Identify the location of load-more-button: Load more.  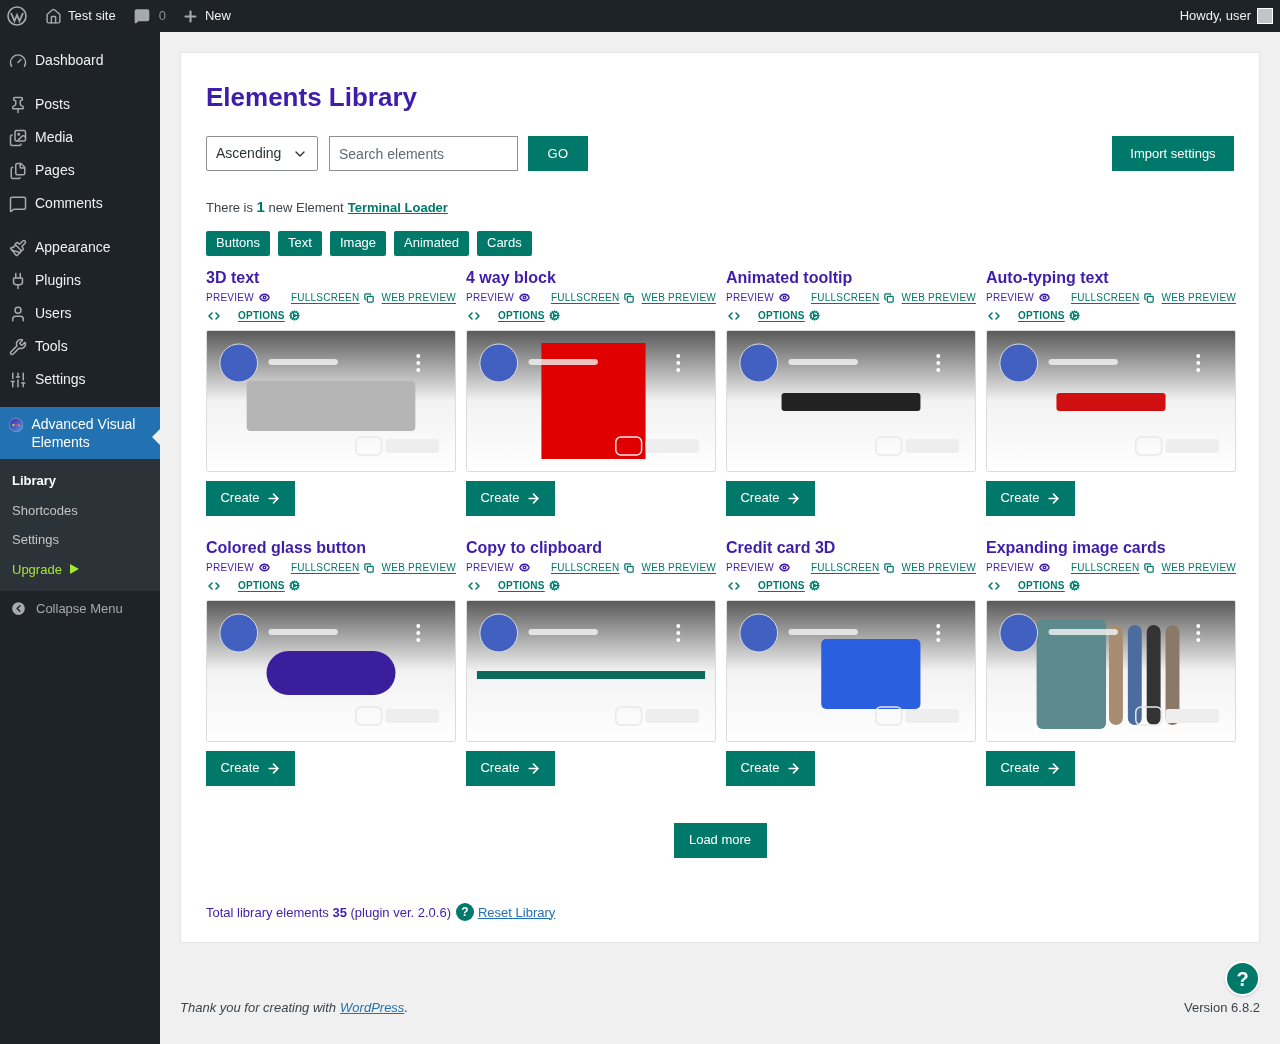
(720, 840).